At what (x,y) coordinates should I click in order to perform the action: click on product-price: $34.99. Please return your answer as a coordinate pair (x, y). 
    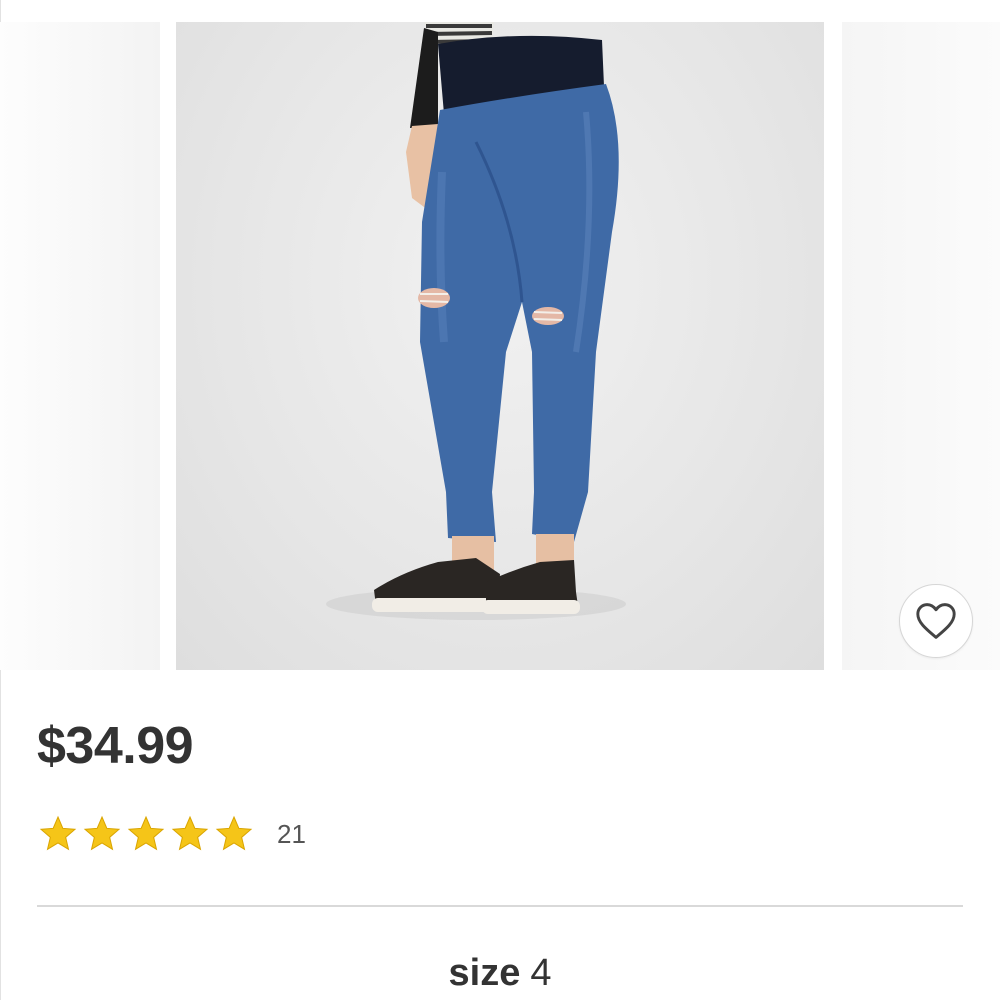
    Looking at the image, I should click on (115, 746).